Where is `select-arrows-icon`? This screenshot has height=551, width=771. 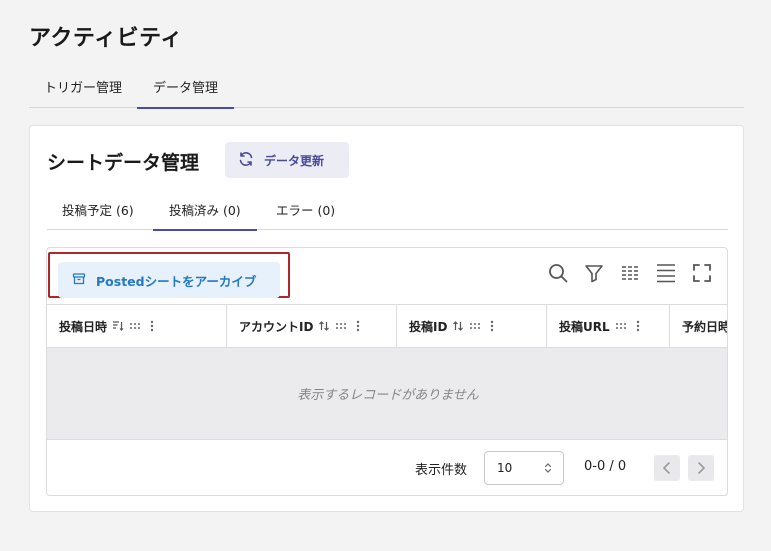 select-arrows-icon is located at coordinates (548, 468).